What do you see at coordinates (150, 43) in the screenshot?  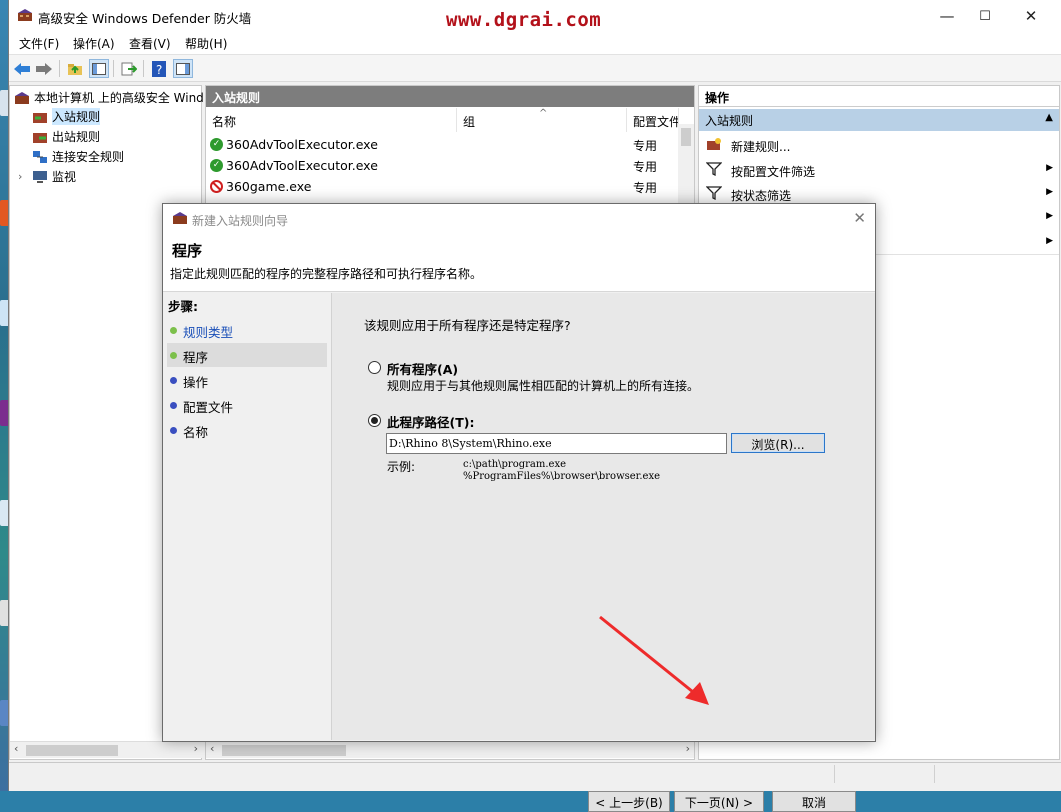 I see `menu-view: 查看(V)` at bounding box center [150, 43].